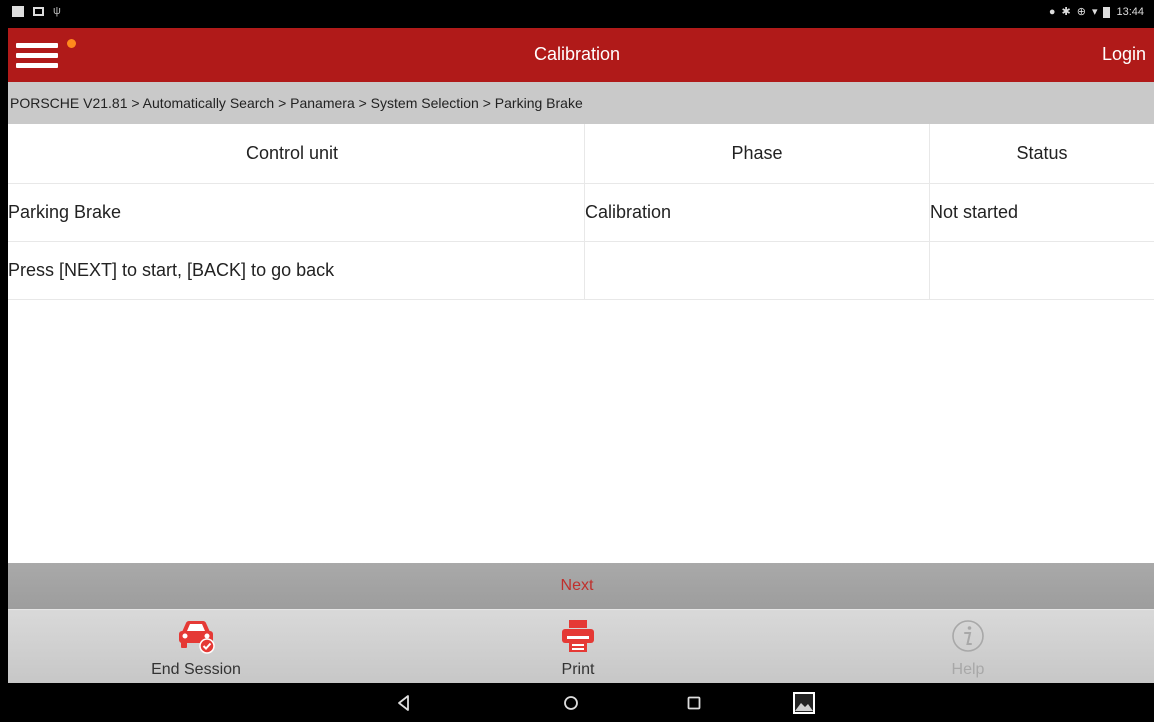 The image size is (1154, 722). Describe the element at coordinates (197, 637) in the screenshot. I see `car-check-icon` at that location.